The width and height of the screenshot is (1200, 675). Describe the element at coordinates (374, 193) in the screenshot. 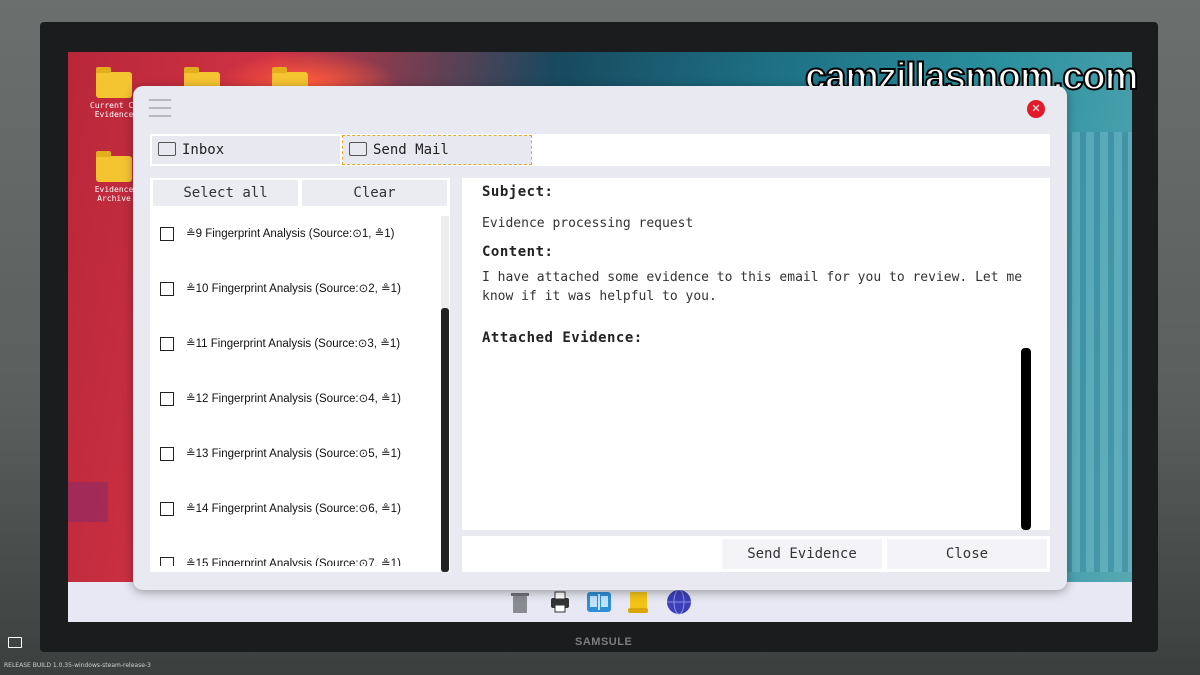

I see `clear-button: Clear` at that location.